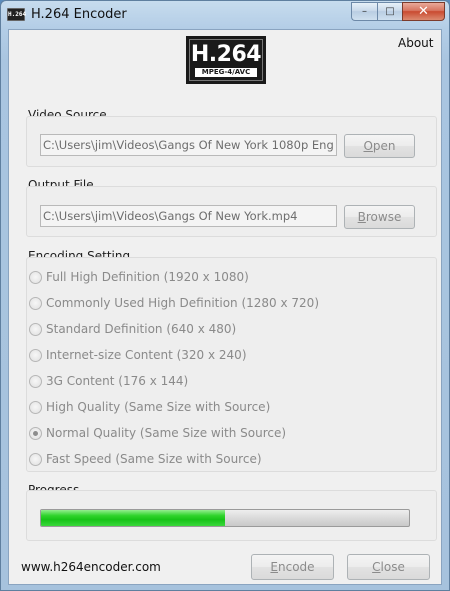 The width and height of the screenshot is (450, 591). I want to click on encoding-option-label: Standard Definition (640 x 480), so click(141, 329).